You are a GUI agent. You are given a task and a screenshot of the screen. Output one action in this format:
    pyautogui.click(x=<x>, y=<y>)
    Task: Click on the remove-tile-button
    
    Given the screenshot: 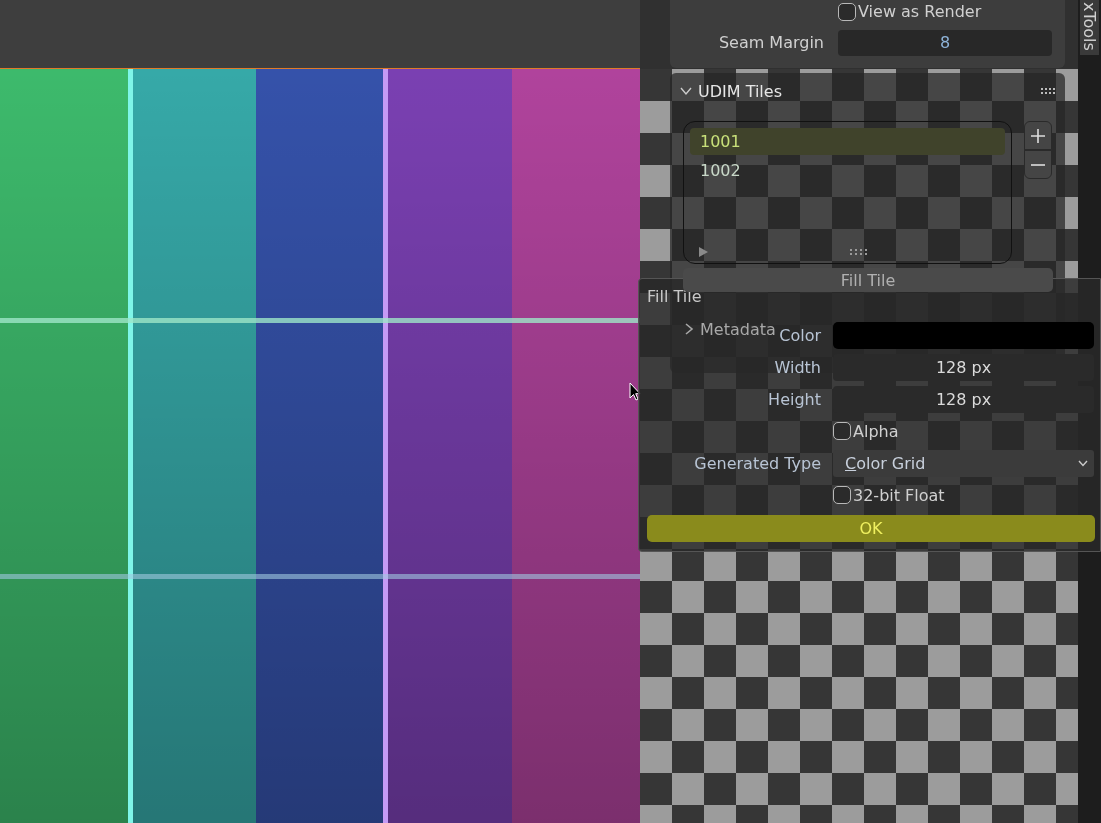 What is the action you would take?
    pyautogui.click(x=1038, y=164)
    